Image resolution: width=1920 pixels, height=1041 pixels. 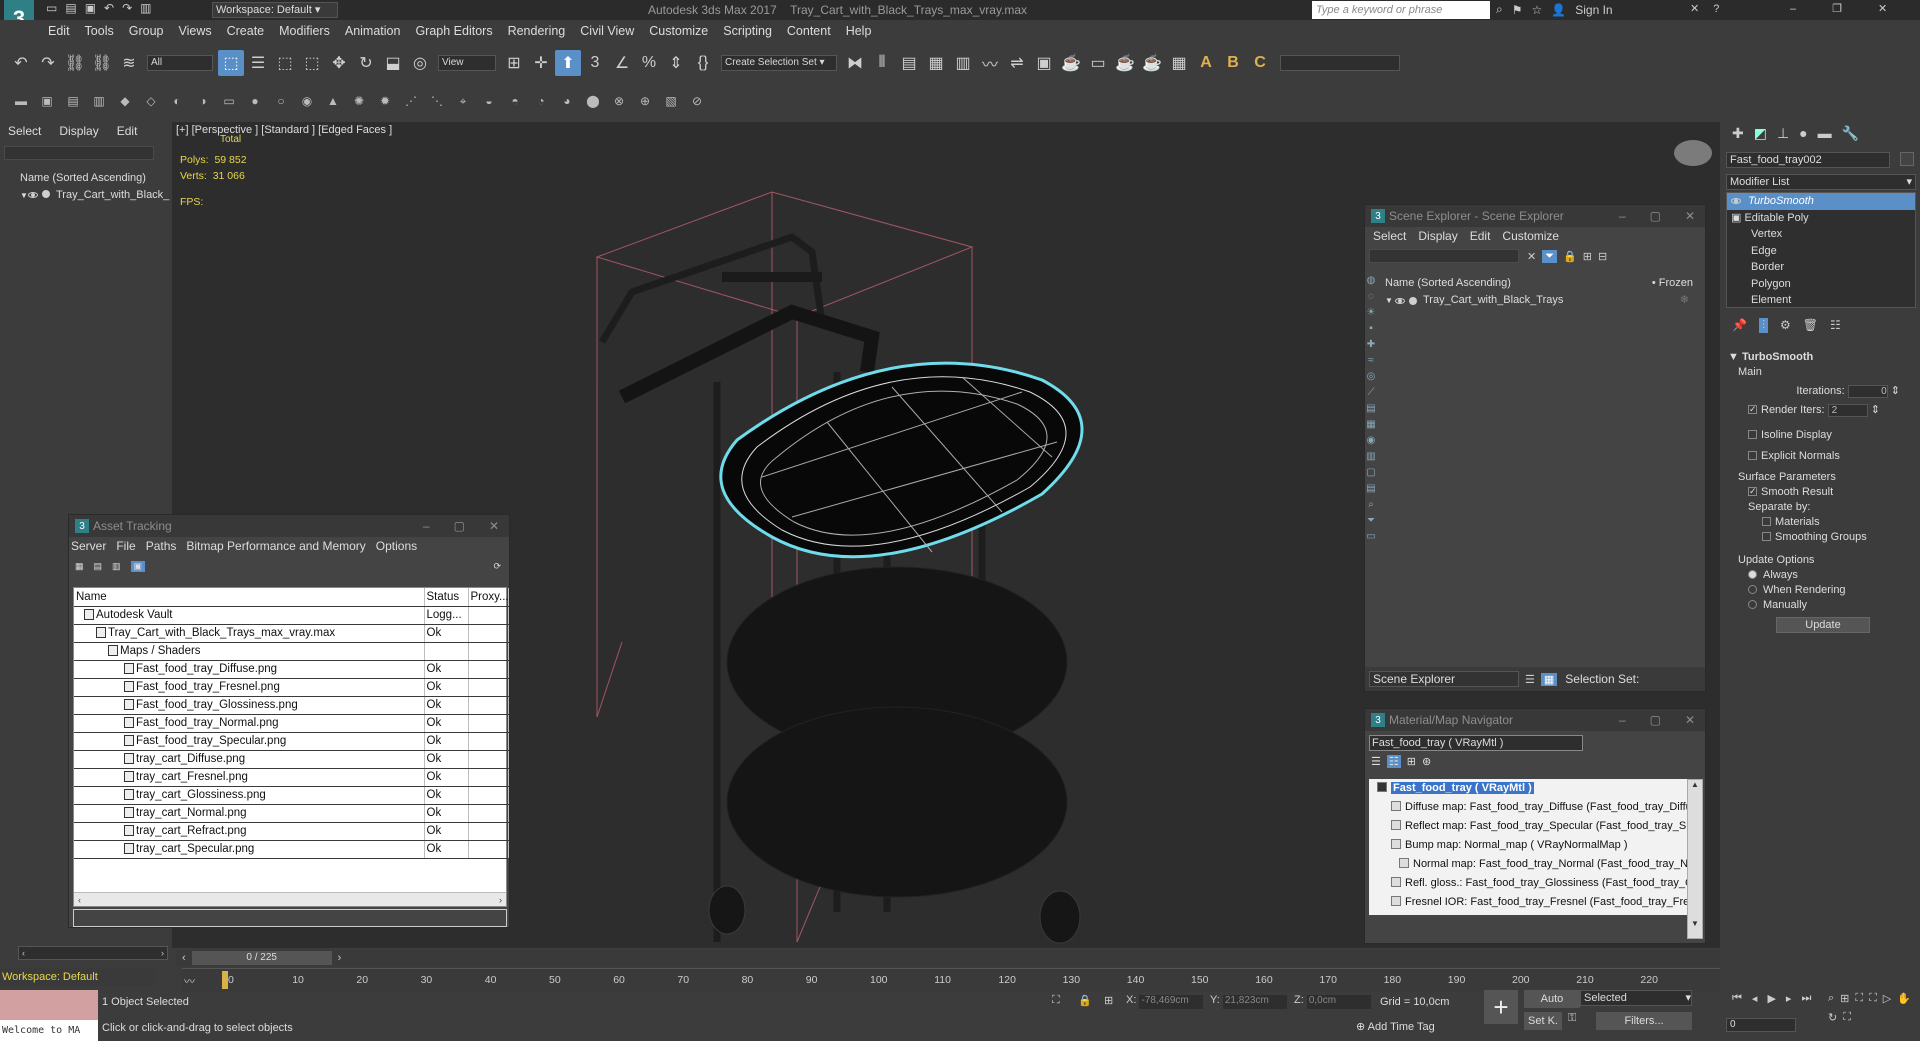 What do you see at coordinates (1785, 325) in the screenshot?
I see `make-unique-icon: ⚙` at bounding box center [1785, 325].